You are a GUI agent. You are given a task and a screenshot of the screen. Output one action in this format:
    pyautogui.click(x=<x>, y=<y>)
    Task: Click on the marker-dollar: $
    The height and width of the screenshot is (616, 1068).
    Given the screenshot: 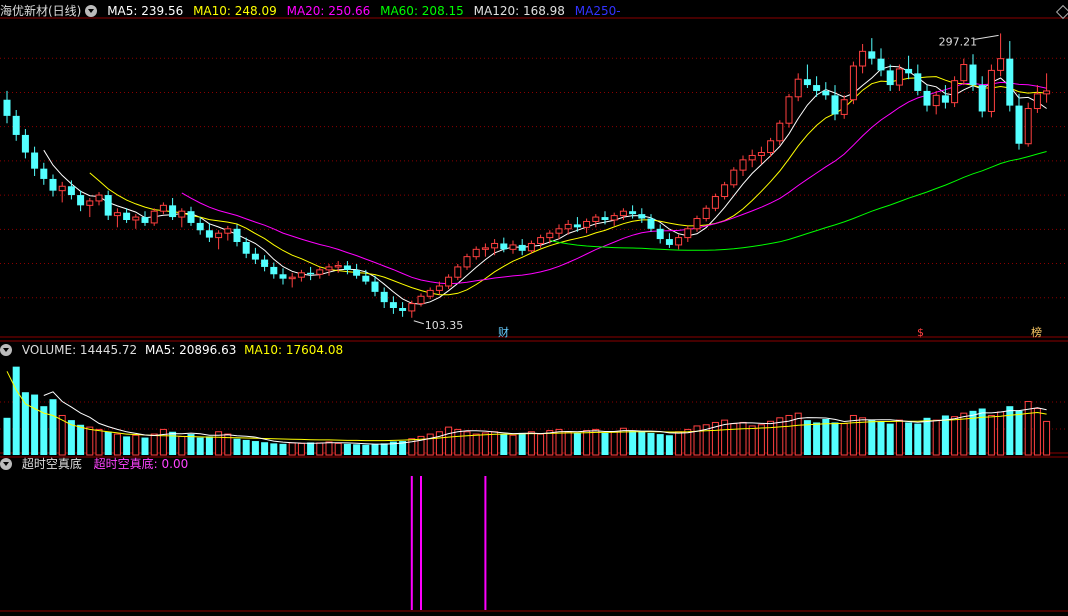 What is the action you would take?
    pyautogui.click(x=920, y=332)
    